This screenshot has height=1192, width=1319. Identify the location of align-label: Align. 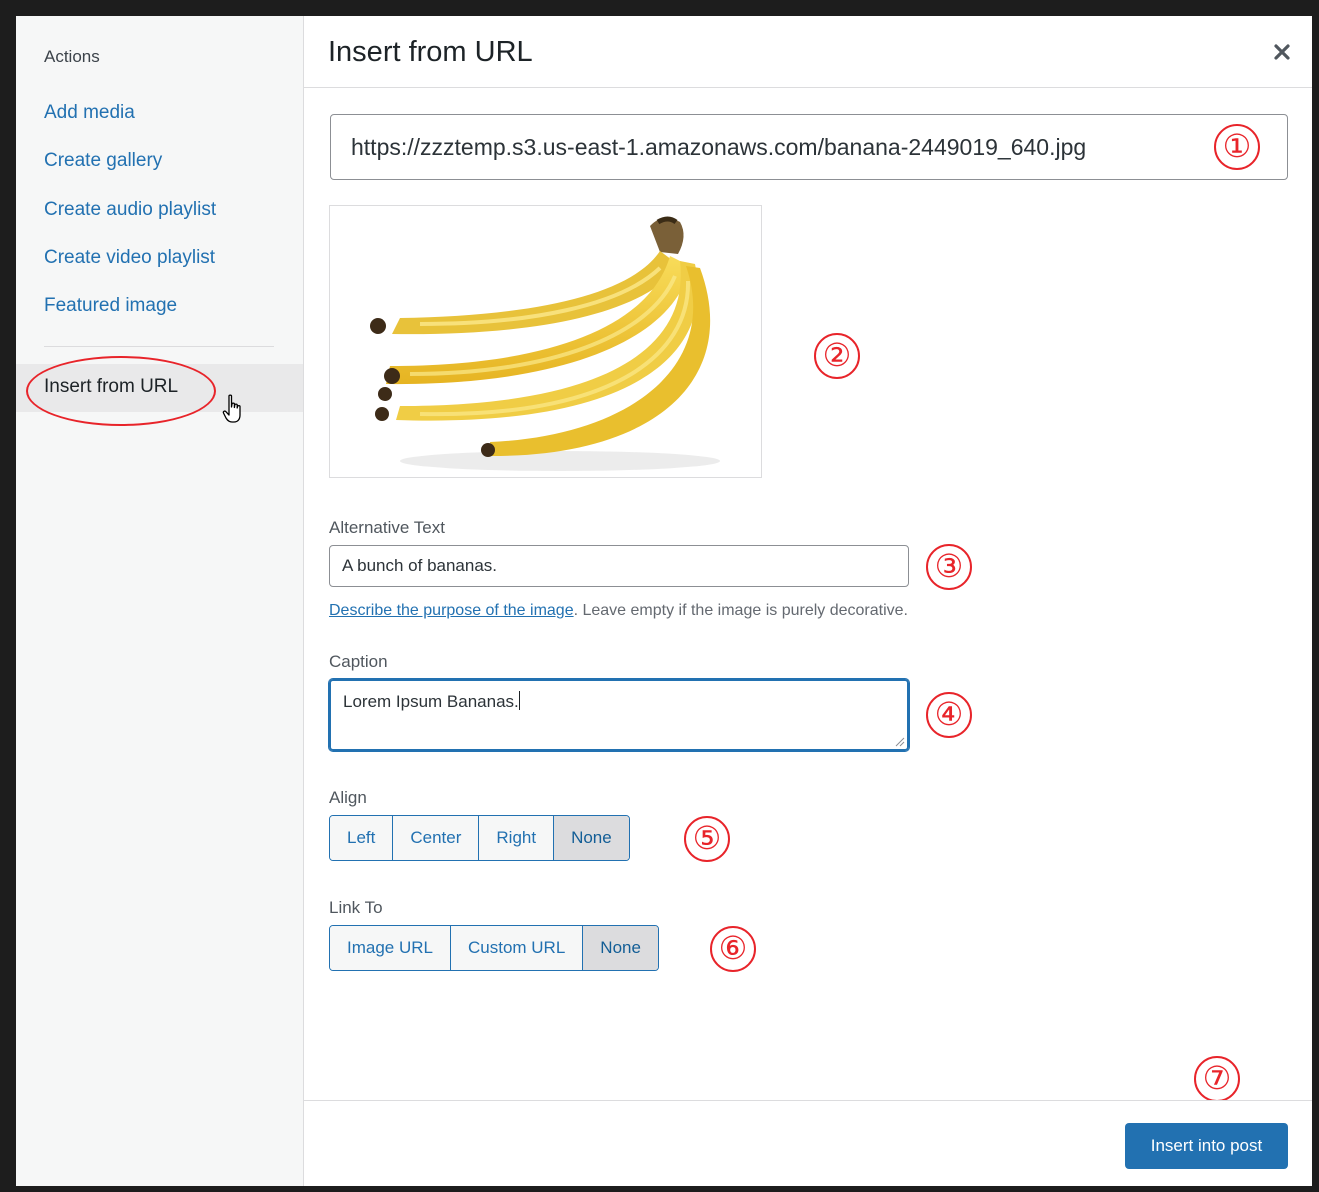
(348, 797).